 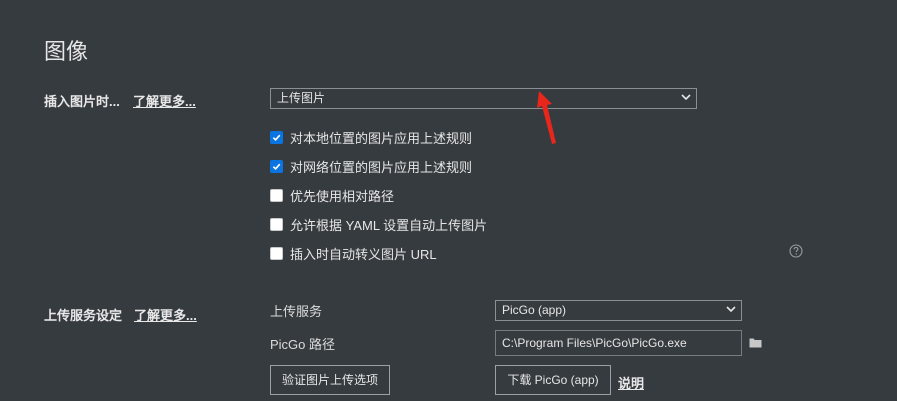 What do you see at coordinates (796, 251) in the screenshot?
I see `question-circle-icon` at bounding box center [796, 251].